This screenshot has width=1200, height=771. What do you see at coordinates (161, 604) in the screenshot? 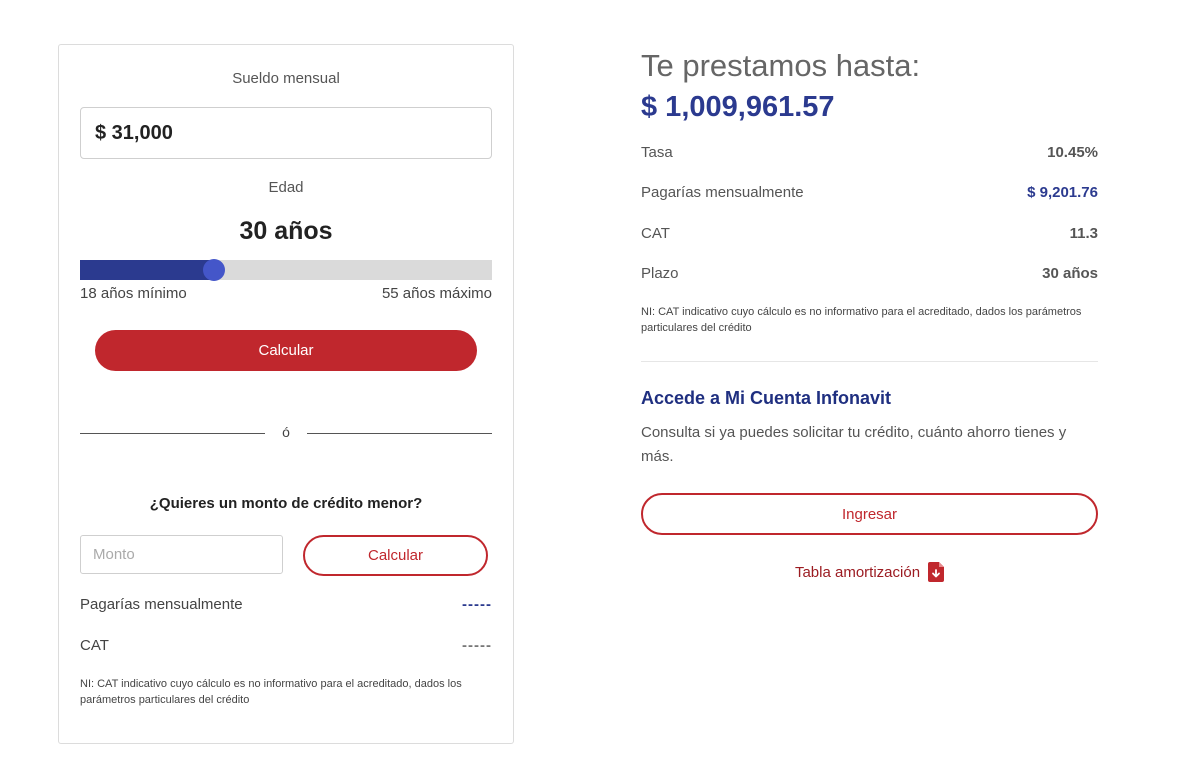
I see `monthly-payment-label: Pagarías mensualmente` at bounding box center [161, 604].